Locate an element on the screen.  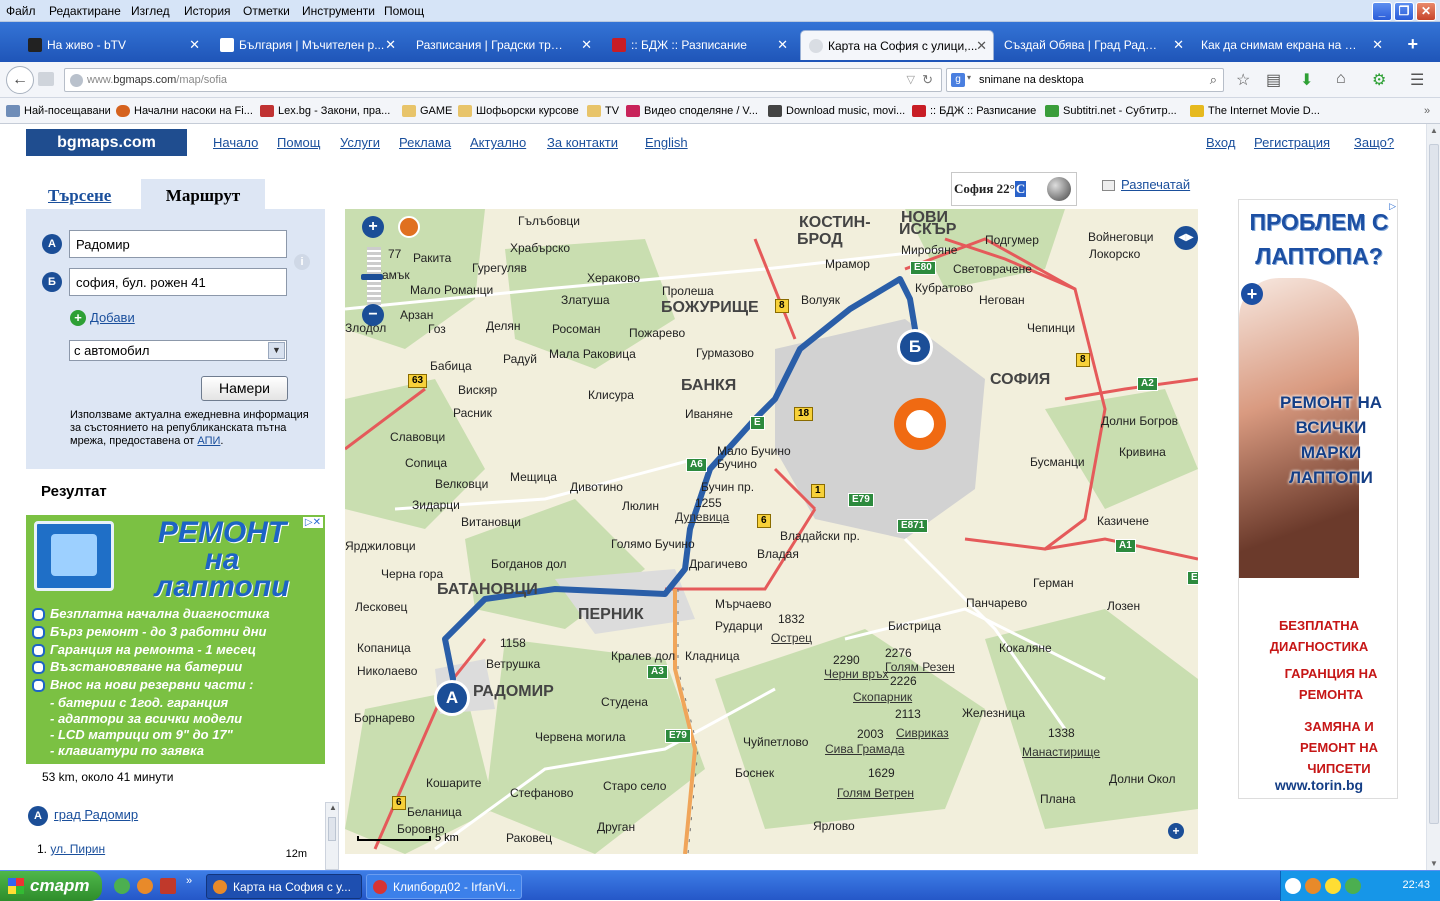
restore-icon: ❐ is located at coordinates (1404, 11).